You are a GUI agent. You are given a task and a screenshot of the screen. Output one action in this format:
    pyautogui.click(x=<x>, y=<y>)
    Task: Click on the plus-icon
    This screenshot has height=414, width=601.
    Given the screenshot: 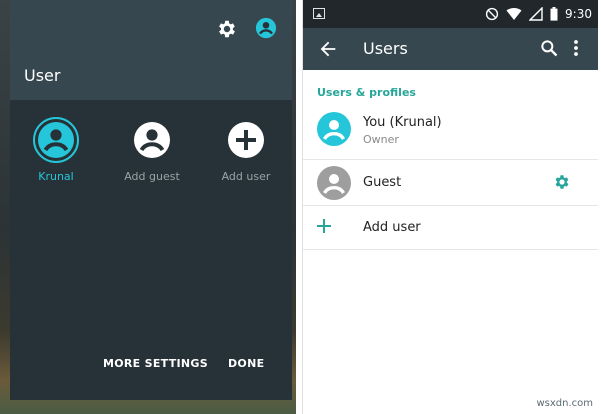 What is the action you would take?
    pyautogui.click(x=324, y=226)
    